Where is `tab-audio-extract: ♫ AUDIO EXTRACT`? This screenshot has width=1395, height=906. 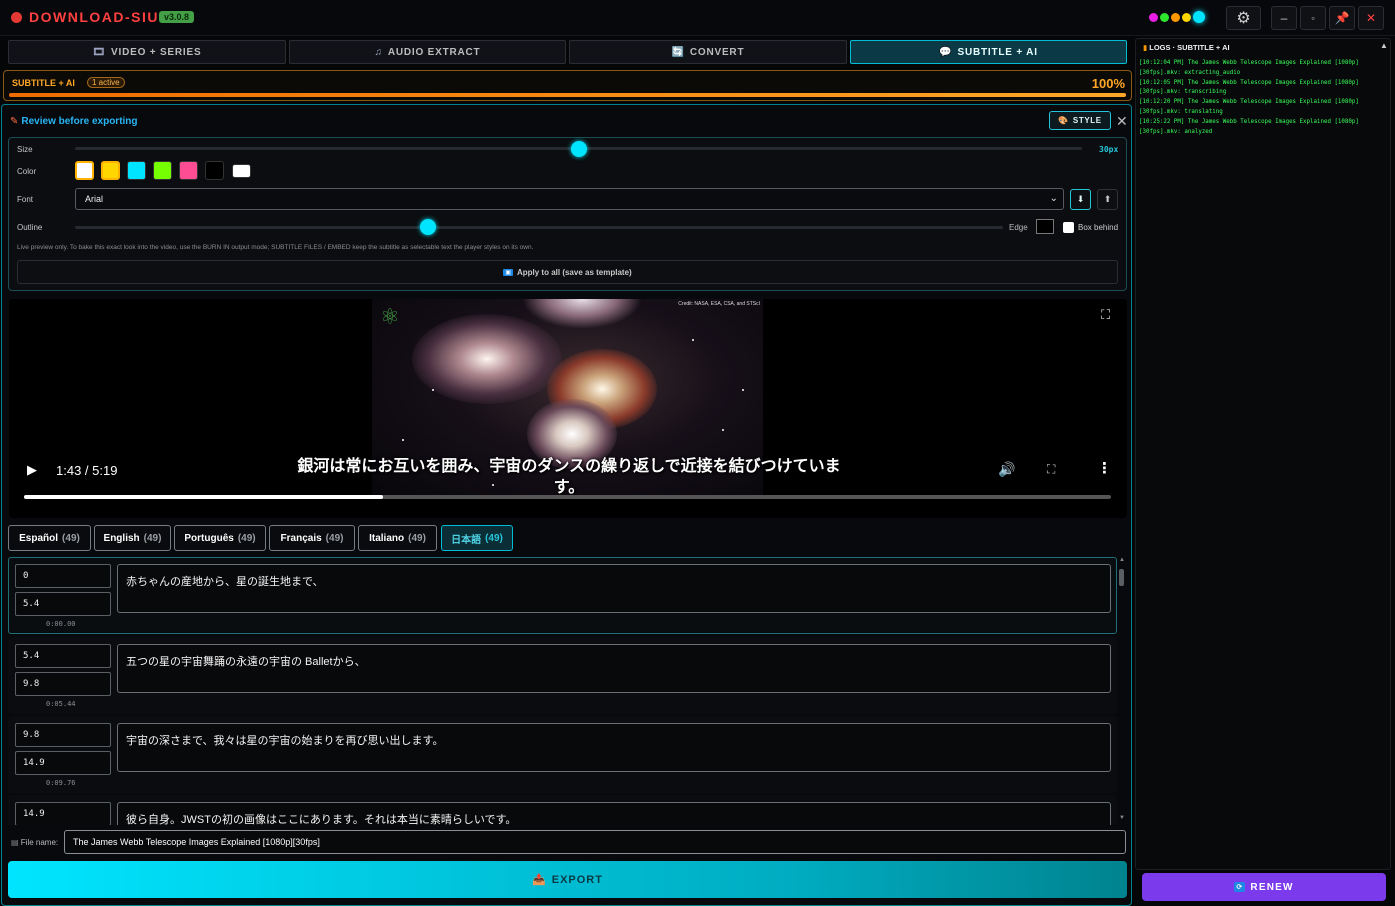
tab-audio-extract: ♫ AUDIO EXTRACT is located at coordinates (427, 52).